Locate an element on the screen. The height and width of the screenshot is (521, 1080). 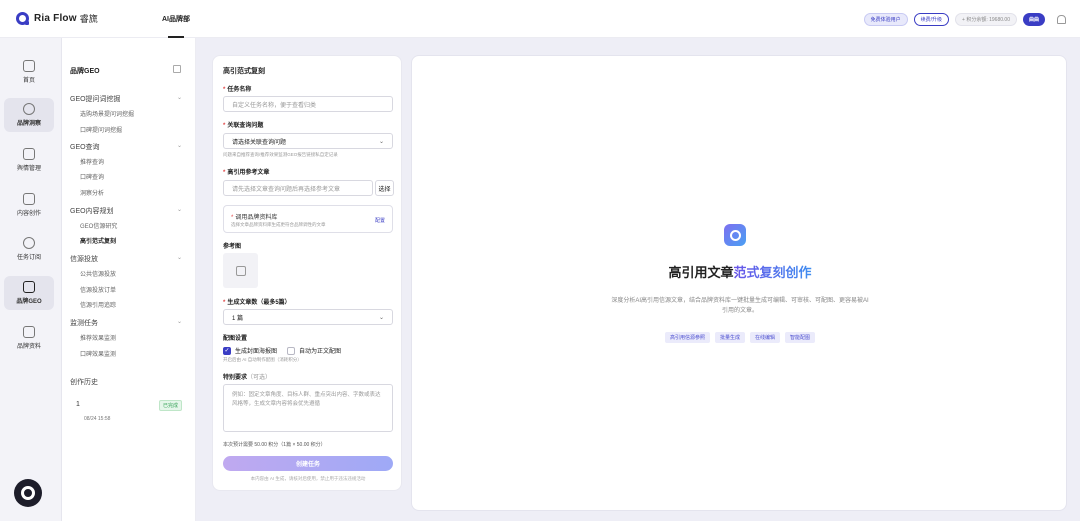
chart-icon is located at coordinates (29, 154).